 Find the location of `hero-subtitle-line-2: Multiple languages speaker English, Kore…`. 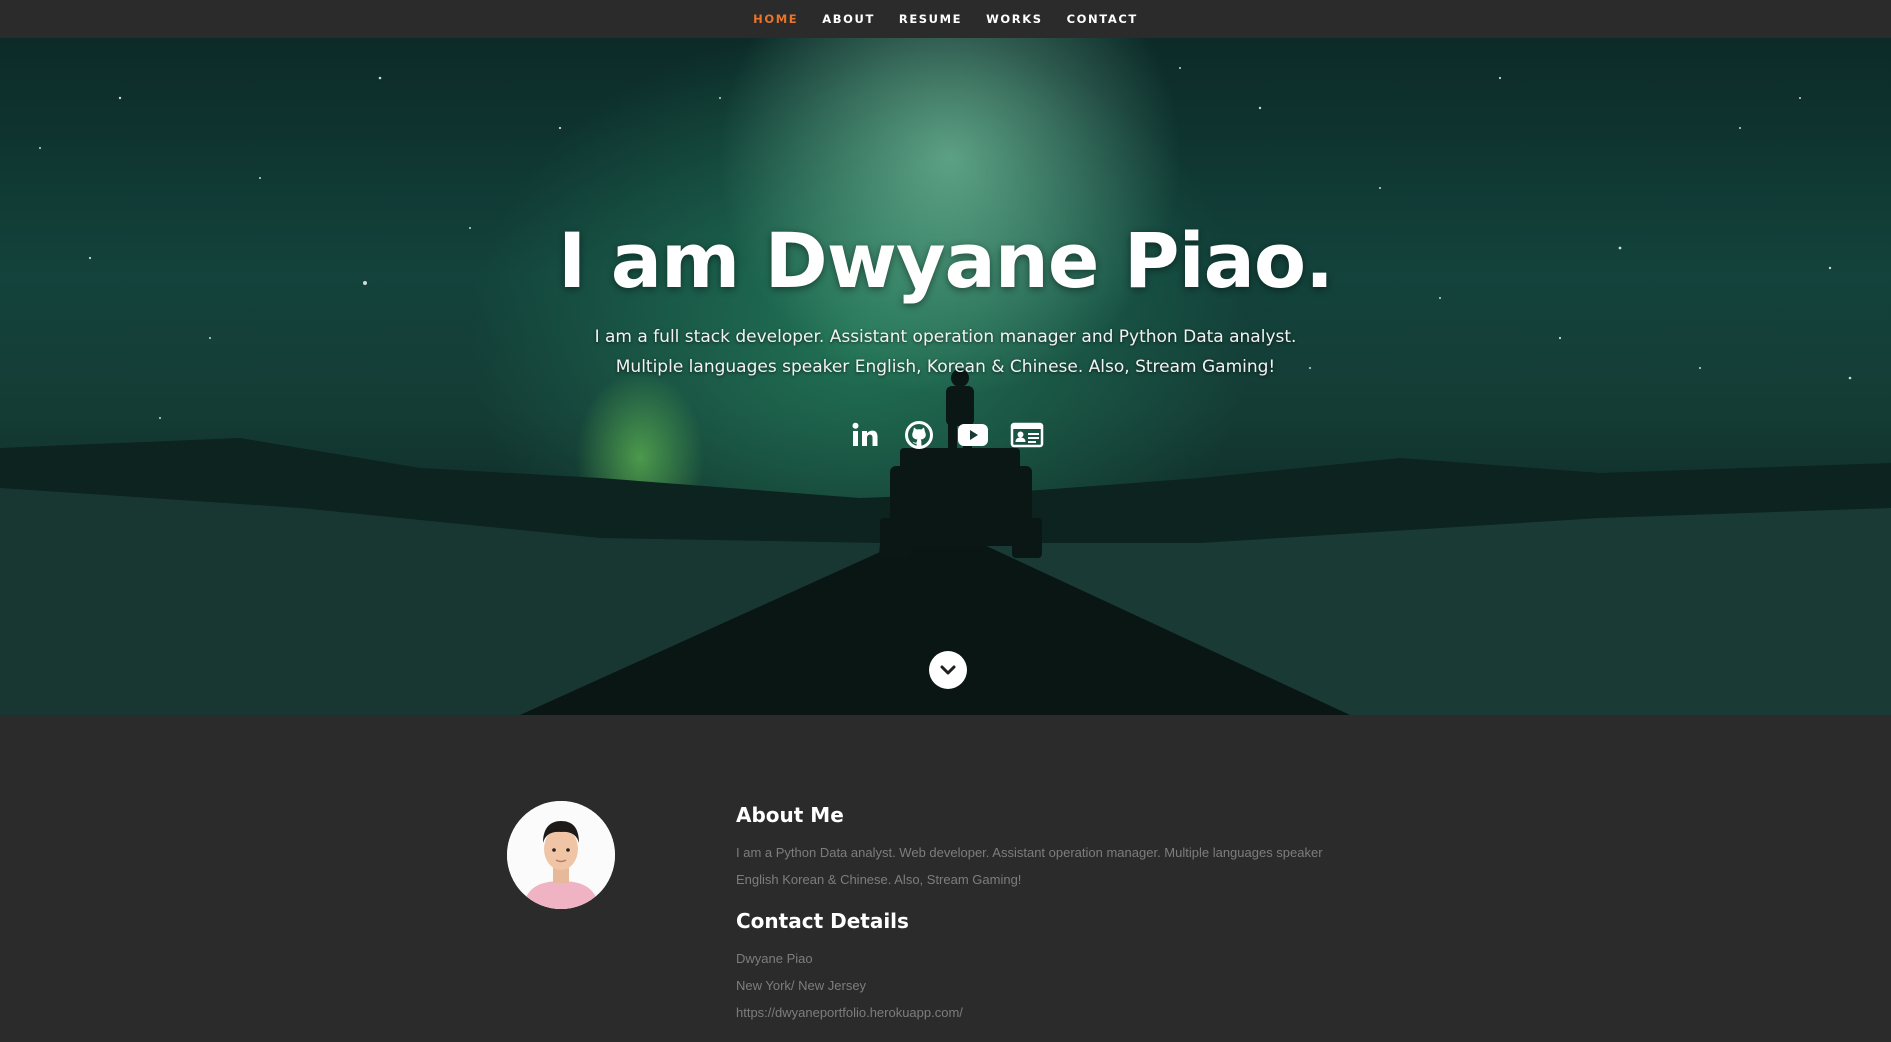

hero-subtitle-line-2: Multiple languages speaker English, Kore… is located at coordinates (945, 367).